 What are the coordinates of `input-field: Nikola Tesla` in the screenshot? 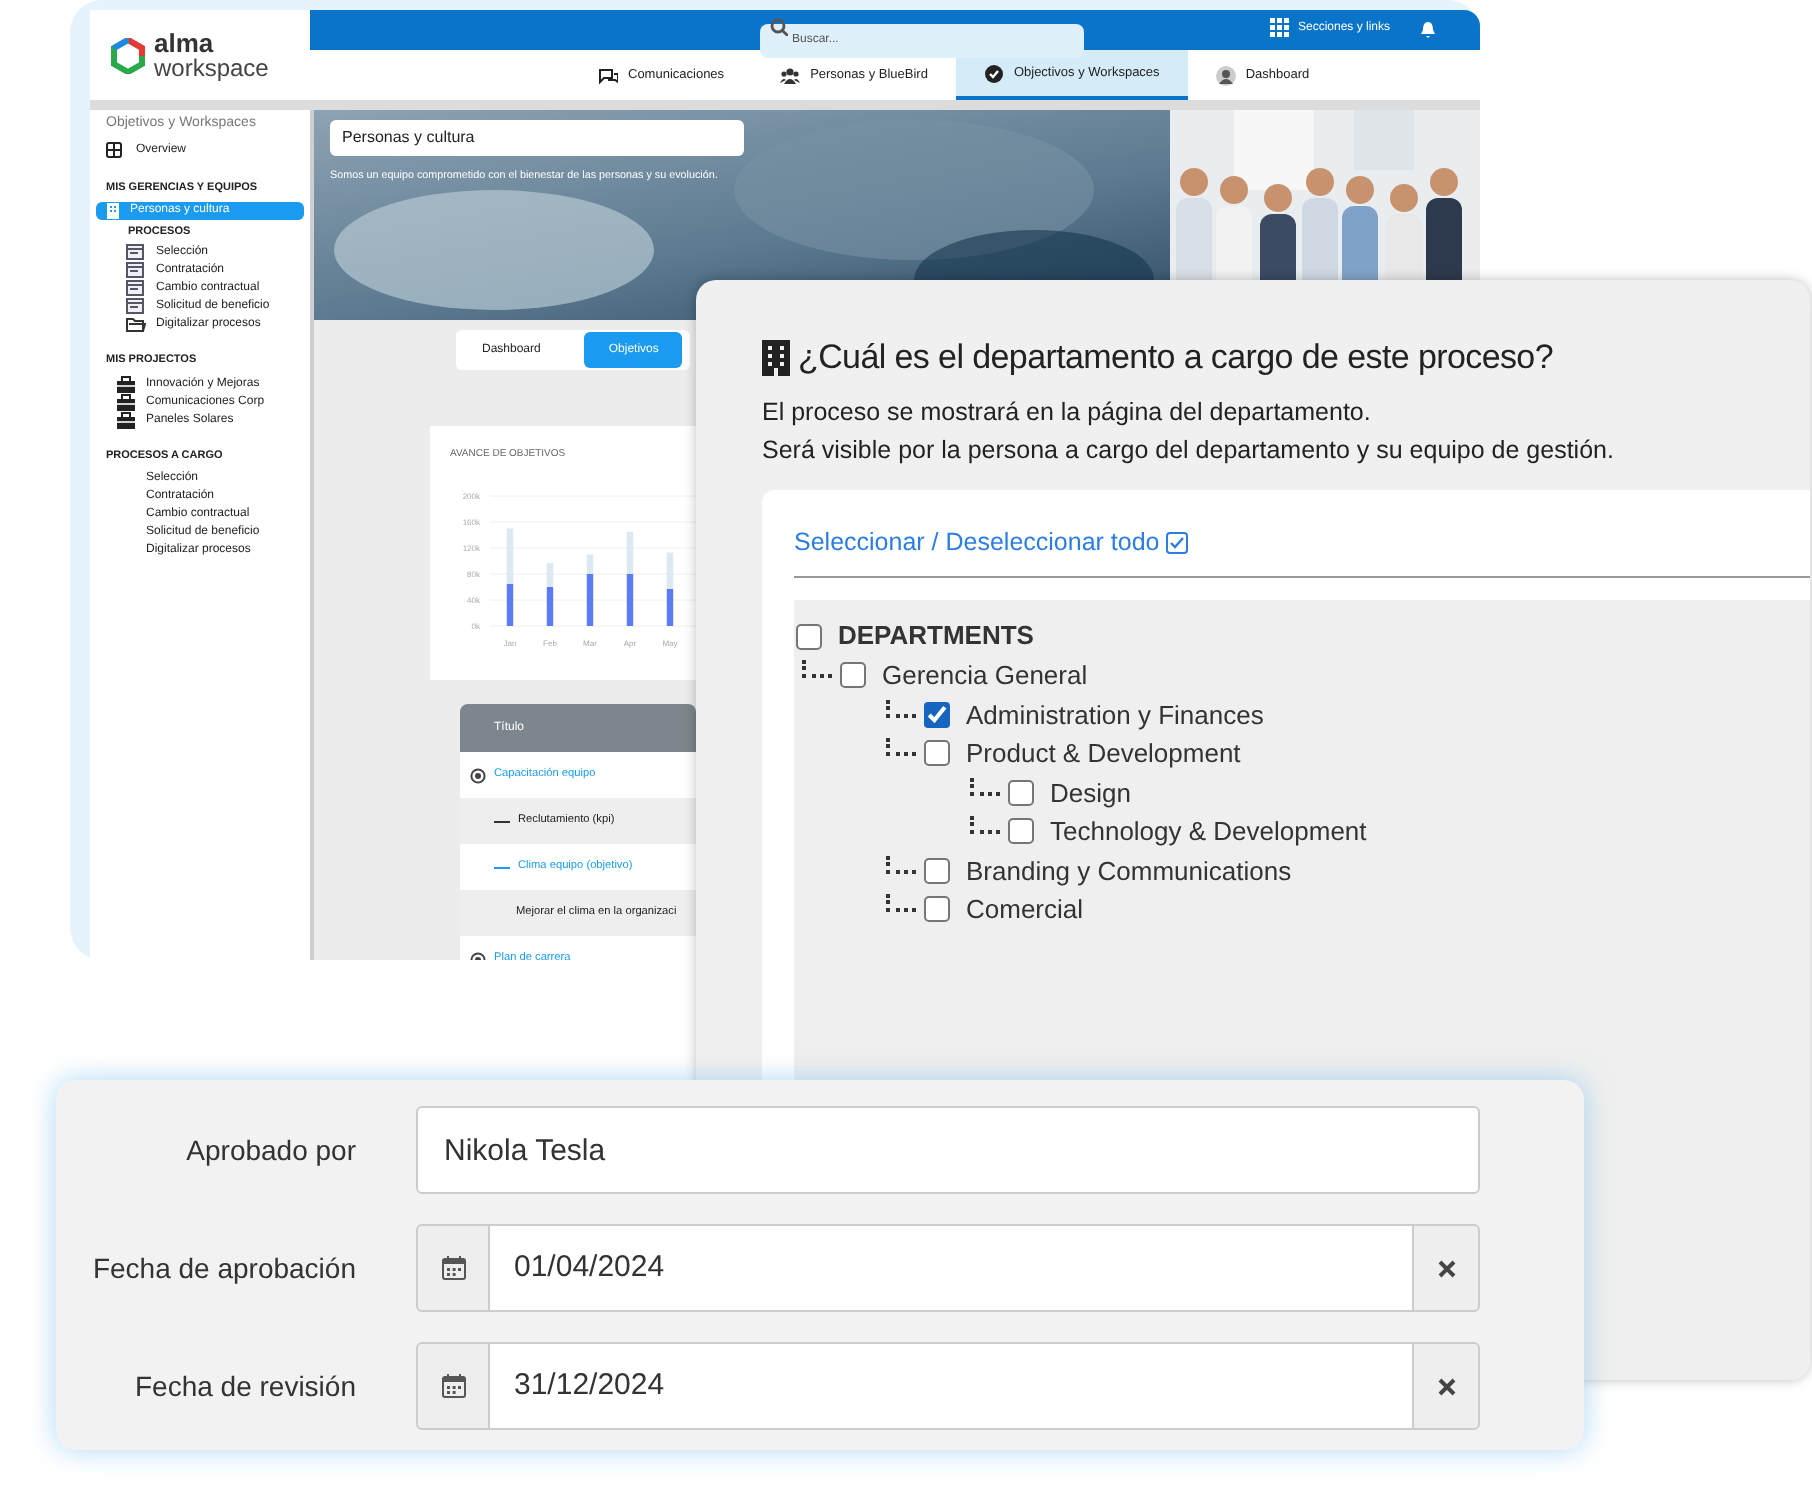 It's located at (948, 1150).